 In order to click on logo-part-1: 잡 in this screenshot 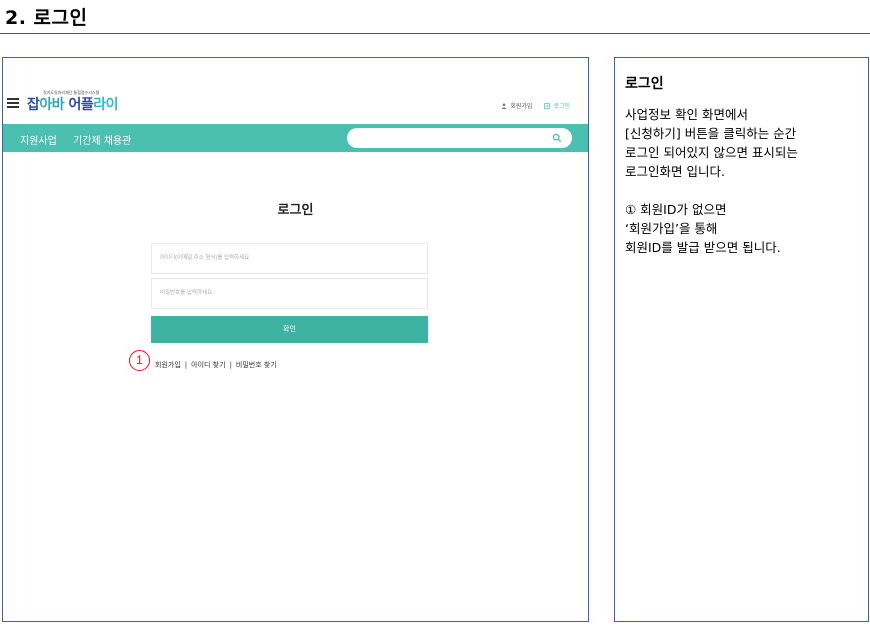, I will do `click(33, 105)`.